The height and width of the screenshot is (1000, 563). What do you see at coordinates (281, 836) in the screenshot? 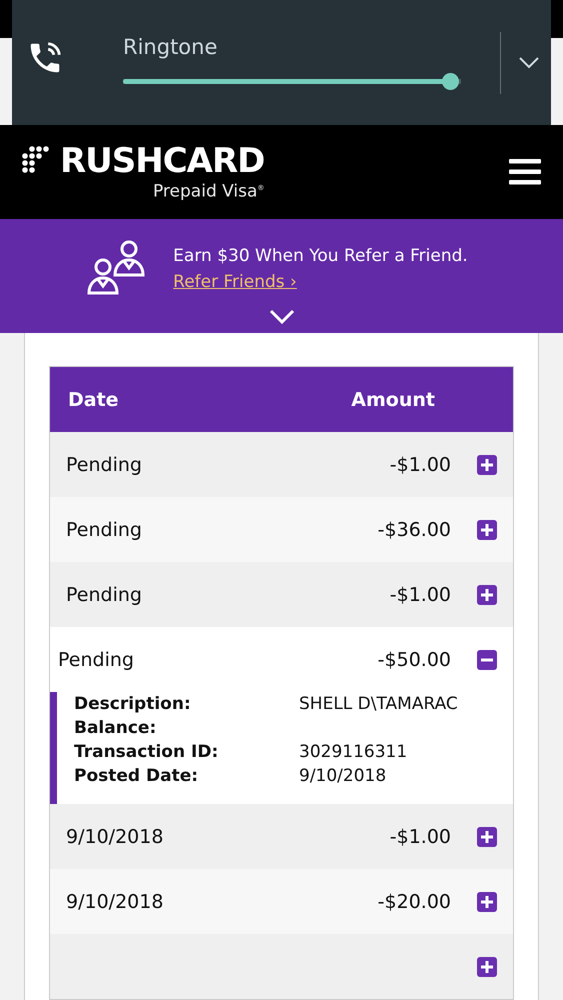
I see `transaction-row: 9/10/2018 -$1.00` at bounding box center [281, 836].